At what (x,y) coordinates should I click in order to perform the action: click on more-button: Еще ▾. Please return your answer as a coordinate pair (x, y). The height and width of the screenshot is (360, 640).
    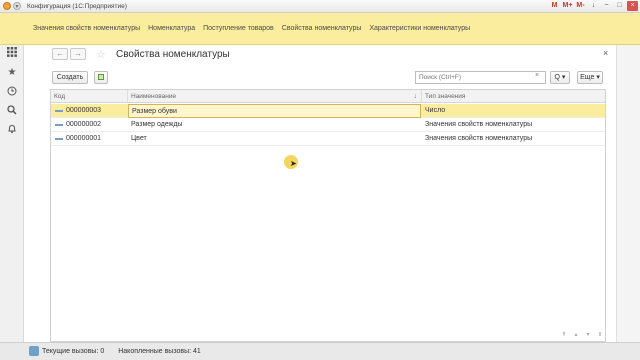
    Looking at the image, I should click on (590, 77).